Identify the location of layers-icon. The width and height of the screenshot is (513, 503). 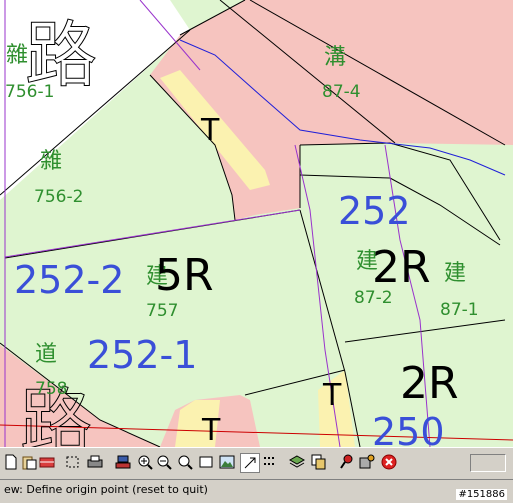
(297, 462).